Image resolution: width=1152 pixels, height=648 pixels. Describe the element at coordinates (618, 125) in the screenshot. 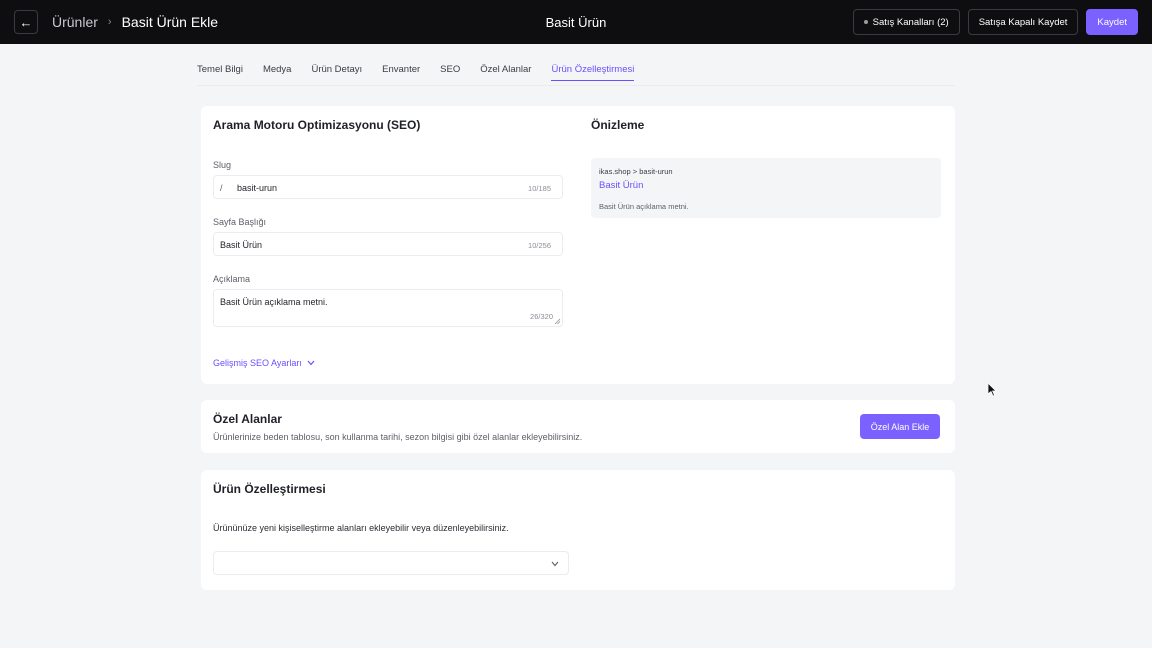

I see `preview-title: Önizleme` at that location.